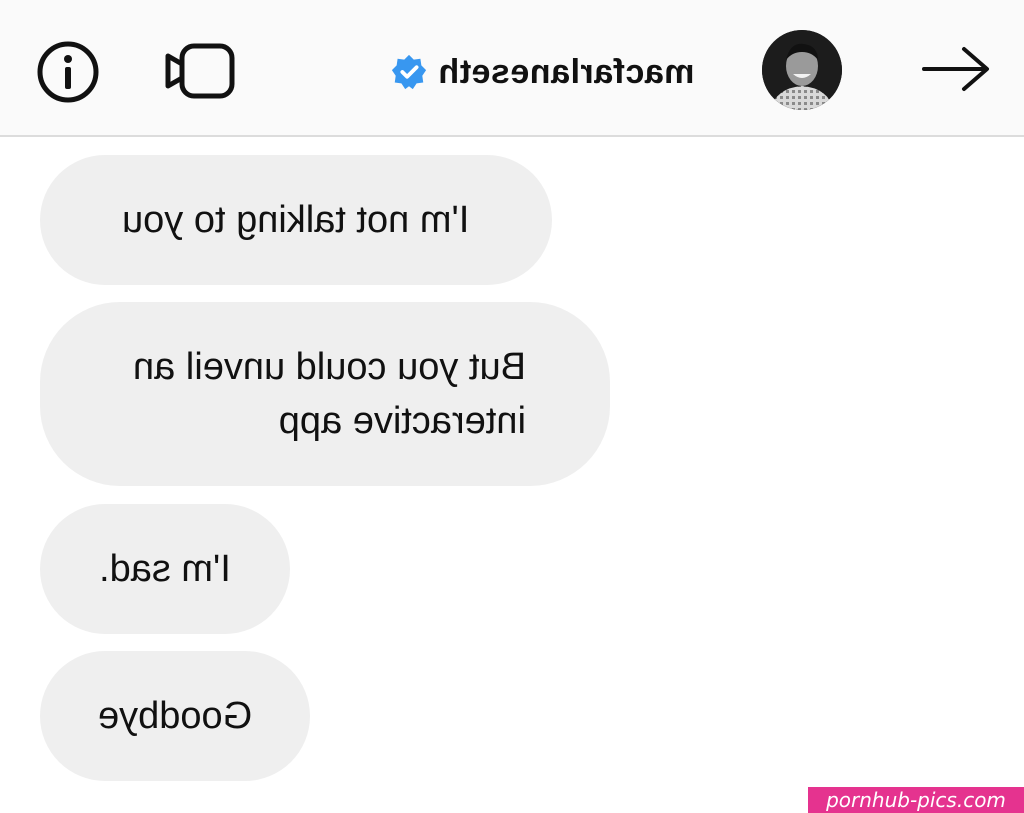 The width and height of the screenshot is (1024, 813). Describe the element at coordinates (802, 70) in the screenshot. I see `avatar` at that location.